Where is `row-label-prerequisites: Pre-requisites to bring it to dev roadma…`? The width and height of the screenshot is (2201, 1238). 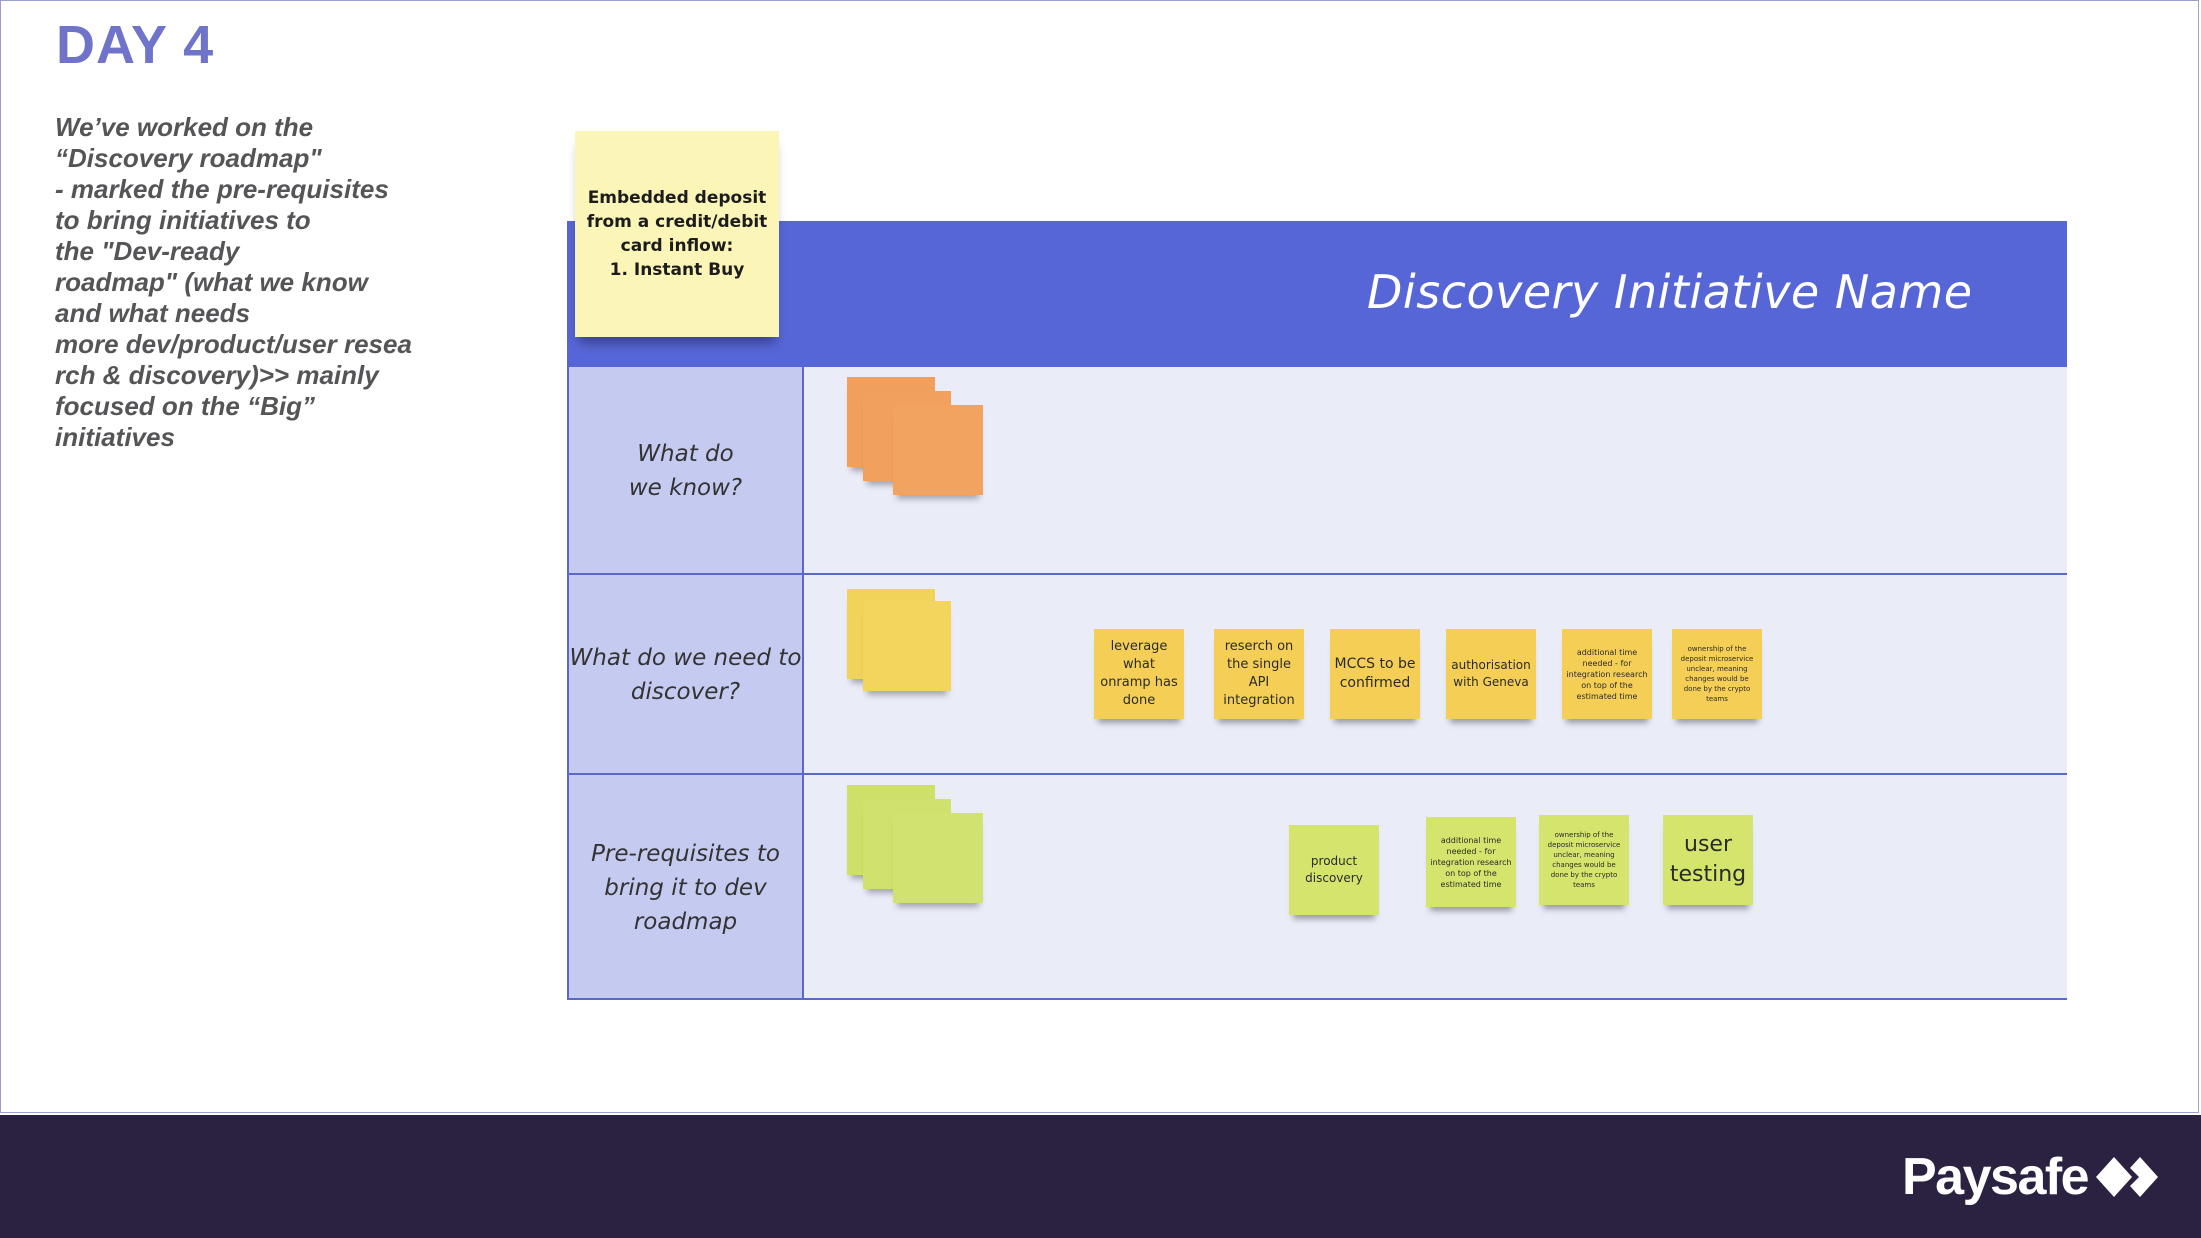 row-label-prerequisites: Pre-requisites to bring it to dev roadma… is located at coordinates (685, 887).